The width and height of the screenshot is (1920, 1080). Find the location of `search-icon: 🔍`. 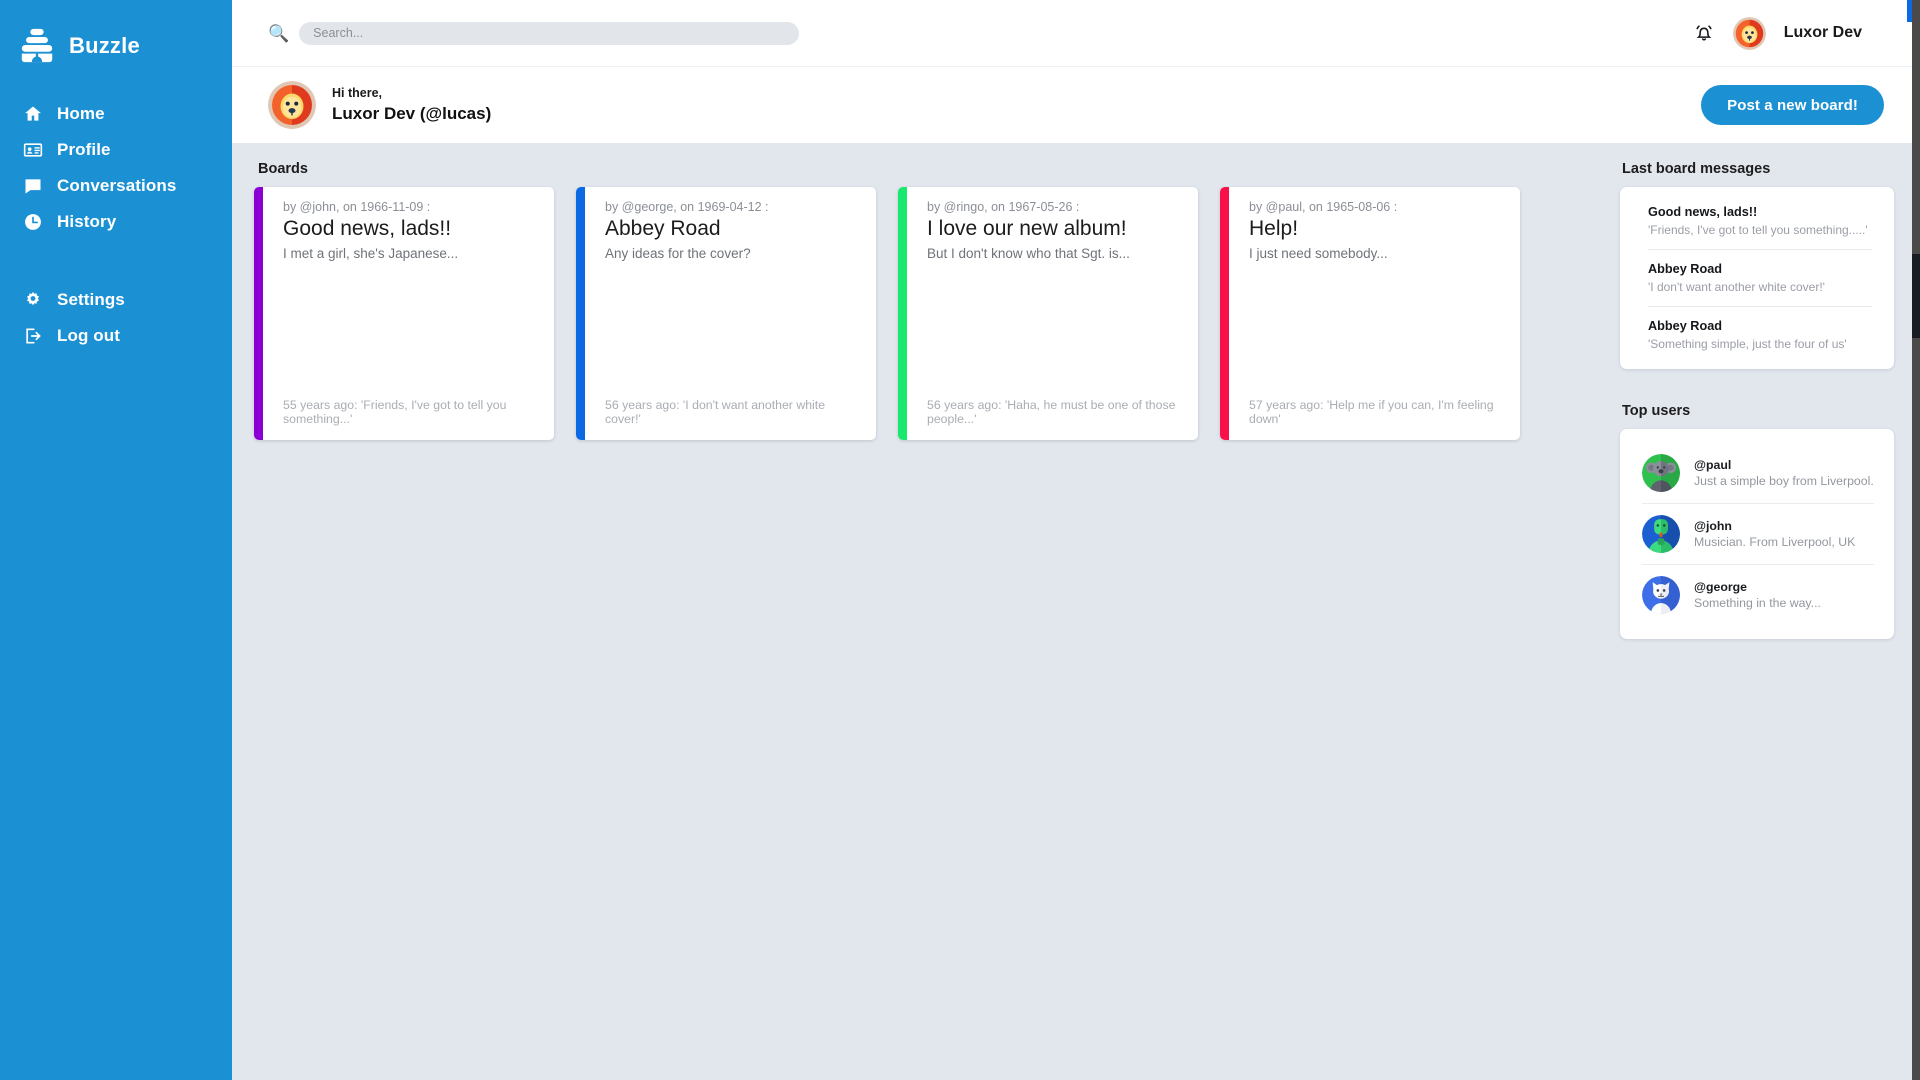

search-icon: 🔍 is located at coordinates (278, 33).